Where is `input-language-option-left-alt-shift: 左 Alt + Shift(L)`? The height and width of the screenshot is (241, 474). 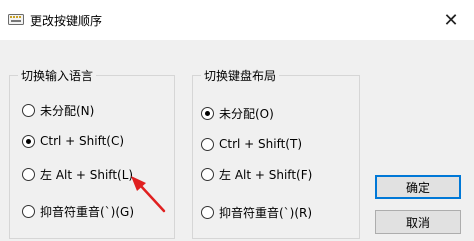 input-language-option-left-alt-shift: 左 Alt + Shift(L) is located at coordinates (77, 174).